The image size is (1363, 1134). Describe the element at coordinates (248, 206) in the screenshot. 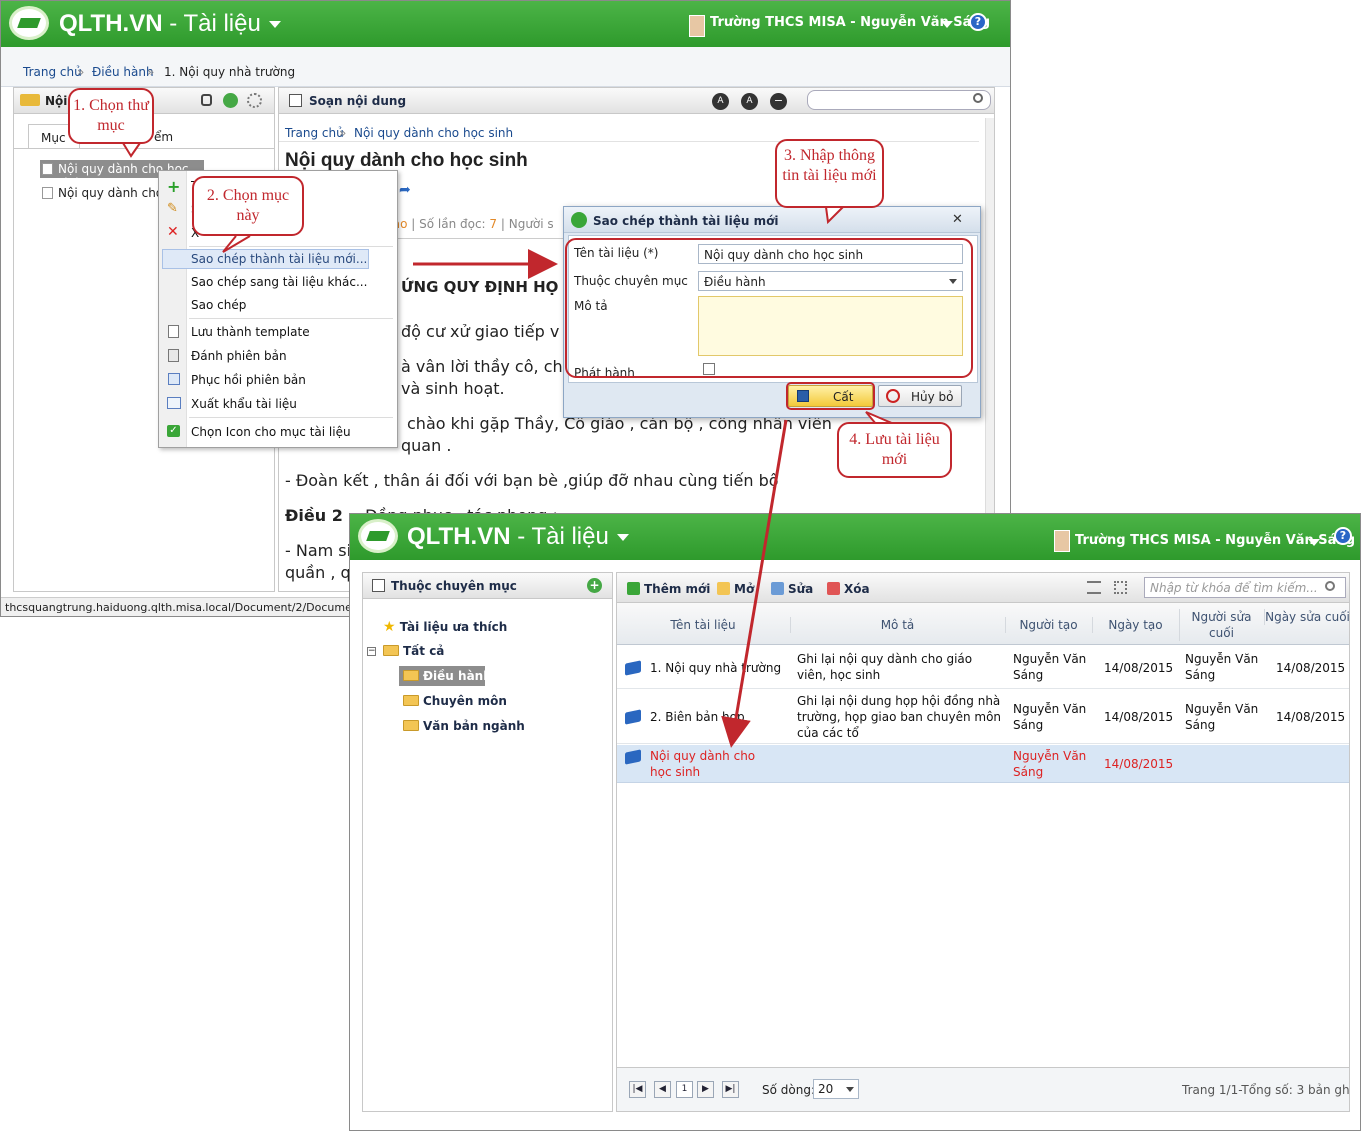

I see `callout-step-2: 2. Chọn mục này` at that location.